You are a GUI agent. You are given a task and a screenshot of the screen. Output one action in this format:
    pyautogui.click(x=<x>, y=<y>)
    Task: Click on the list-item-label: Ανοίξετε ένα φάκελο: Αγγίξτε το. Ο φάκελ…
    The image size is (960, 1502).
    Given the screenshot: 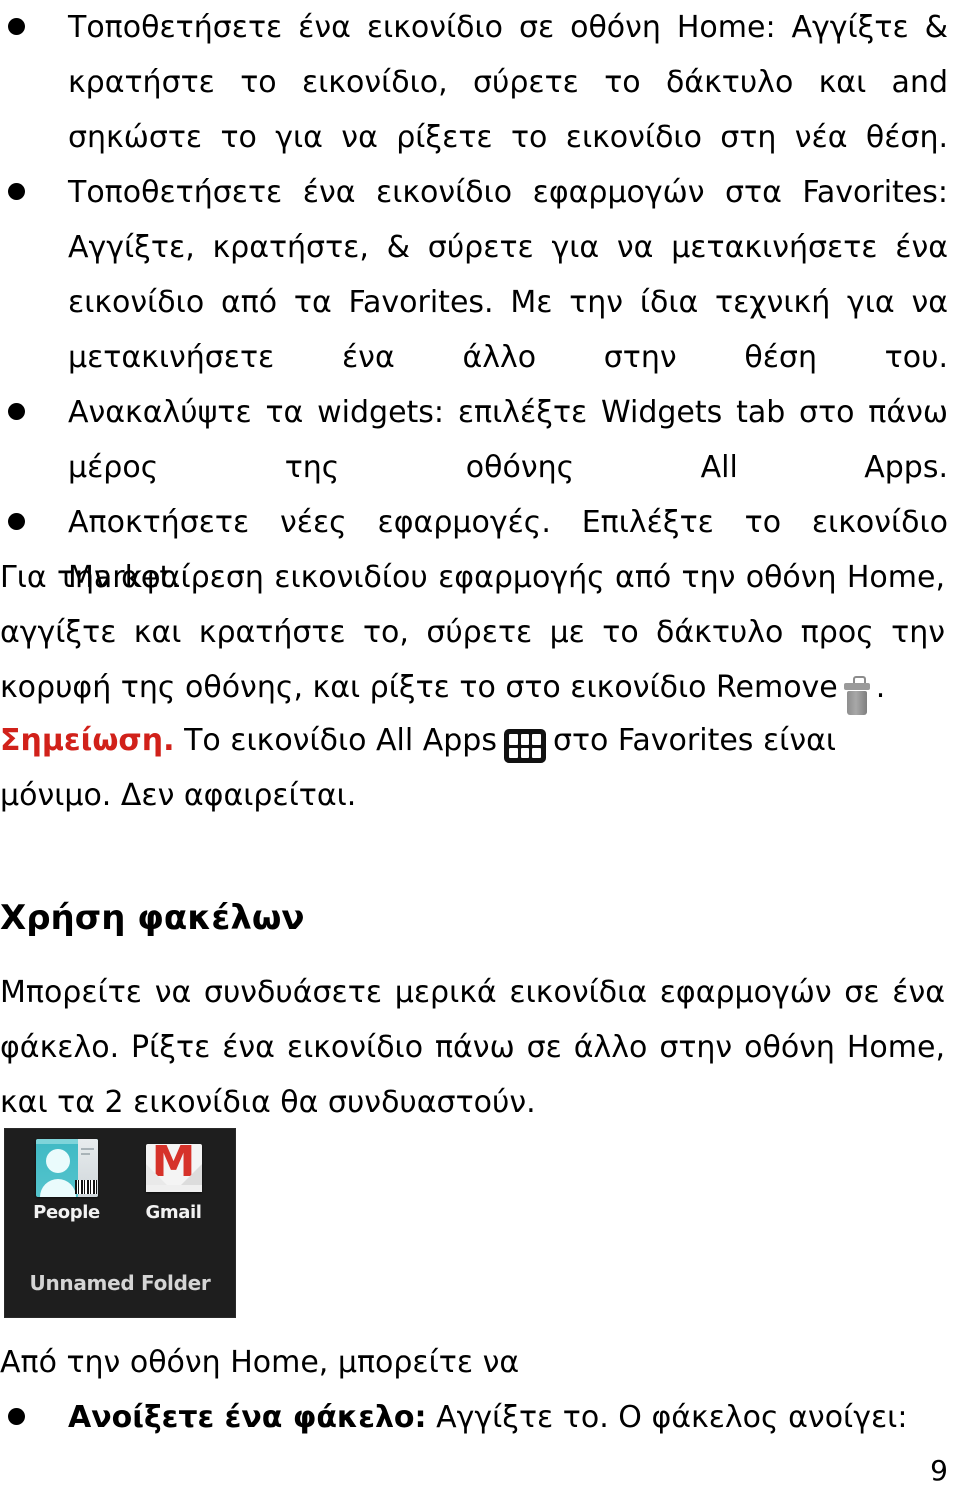 What is the action you would take?
    pyautogui.click(x=508, y=1445)
    